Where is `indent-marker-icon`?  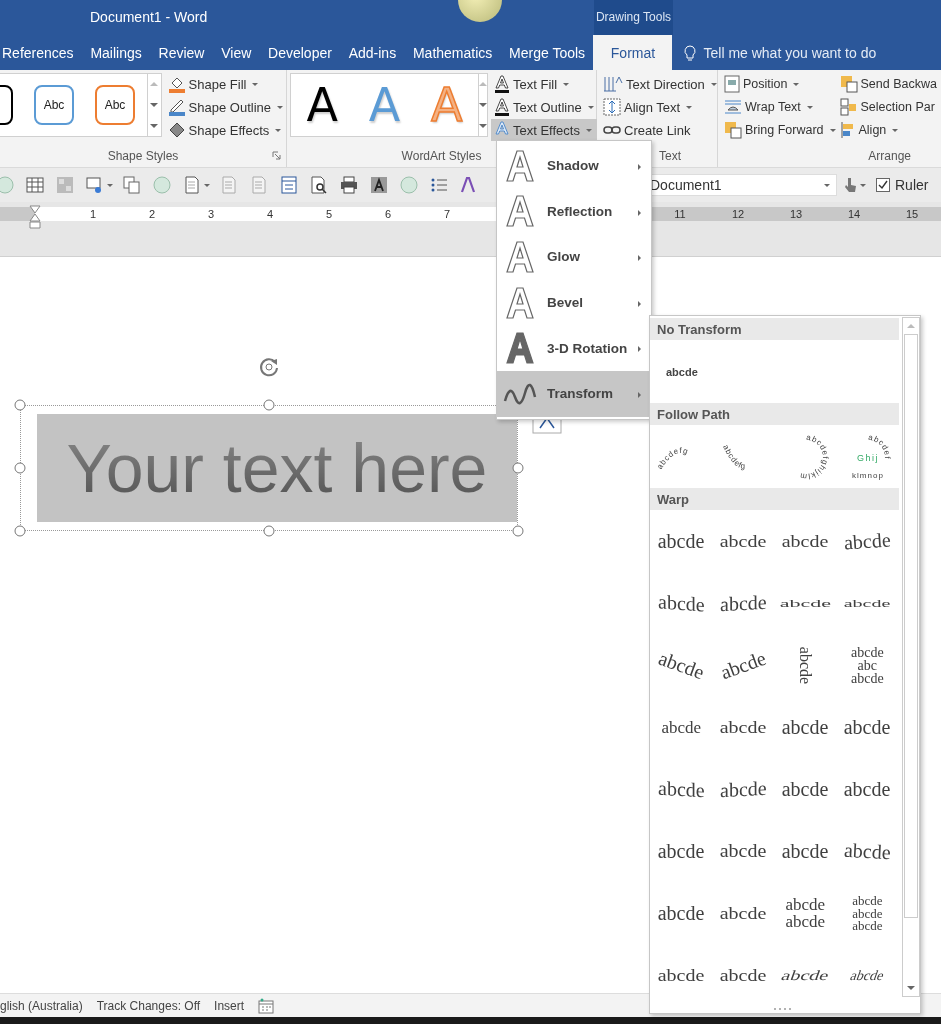
indent-marker-icon is located at coordinates (35, 217).